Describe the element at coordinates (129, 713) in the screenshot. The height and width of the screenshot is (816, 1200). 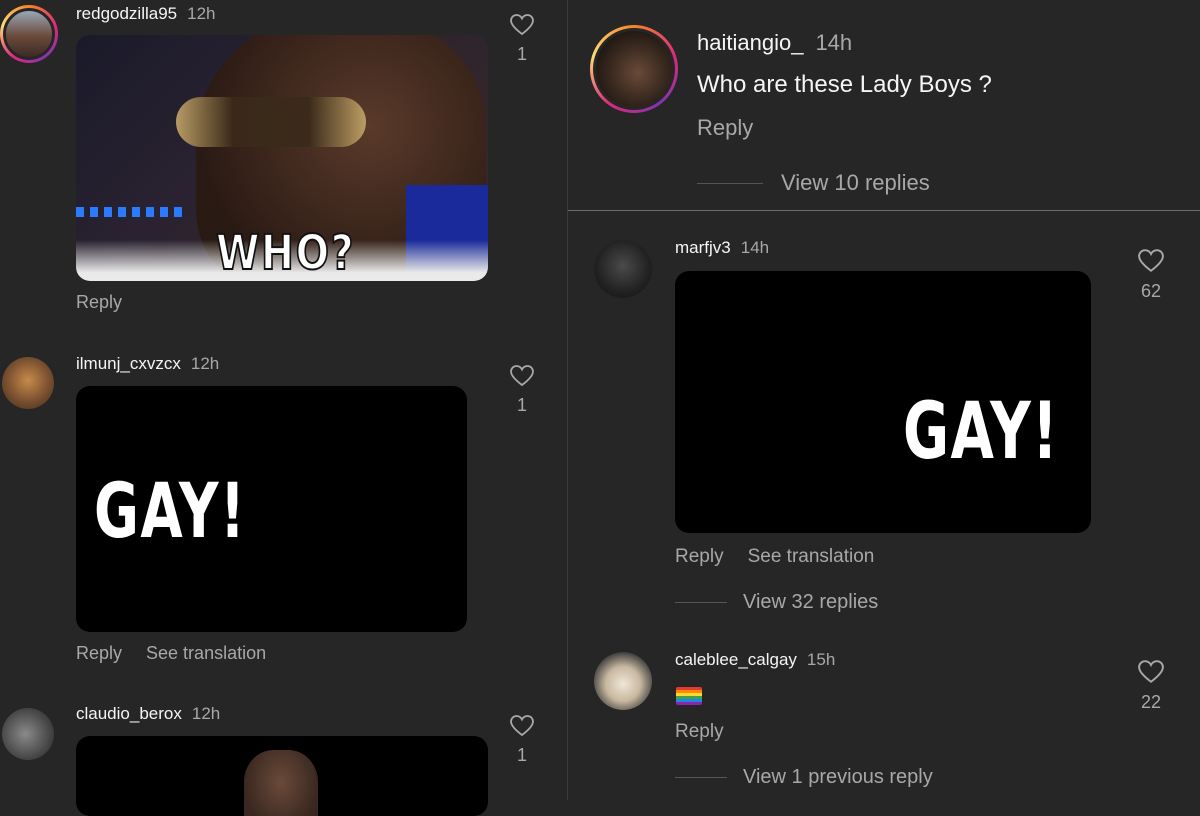
I see `username: claudio_berox` at that location.